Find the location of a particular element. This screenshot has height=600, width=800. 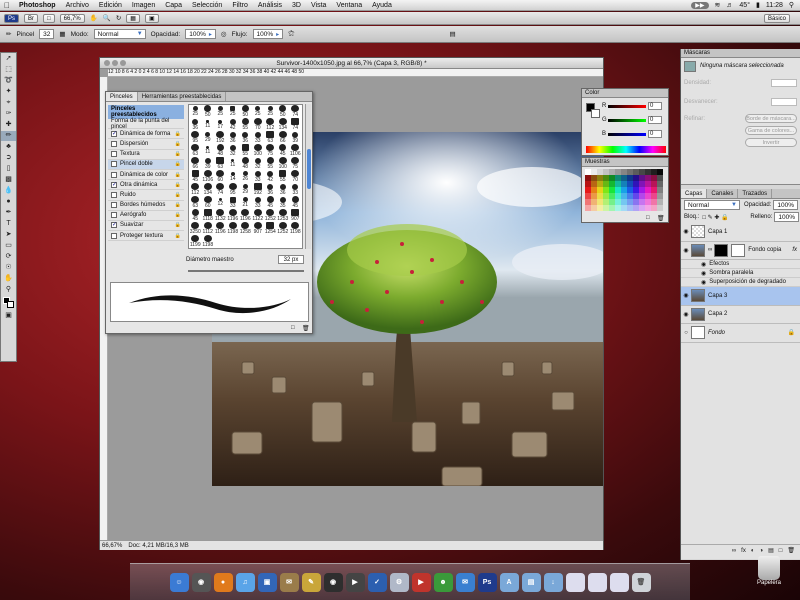

itunes-icon: ♫ is located at coordinates (245, 582).